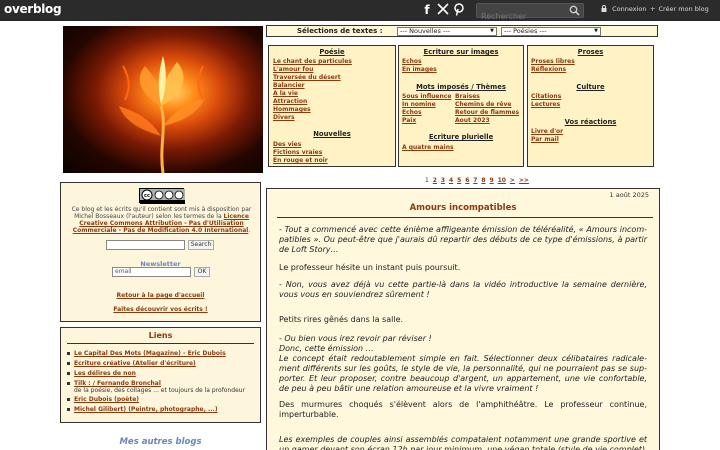  What do you see at coordinates (284, 117) in the screenshot?
I see `menu-link: Divers` at bounding box center [284, 117].